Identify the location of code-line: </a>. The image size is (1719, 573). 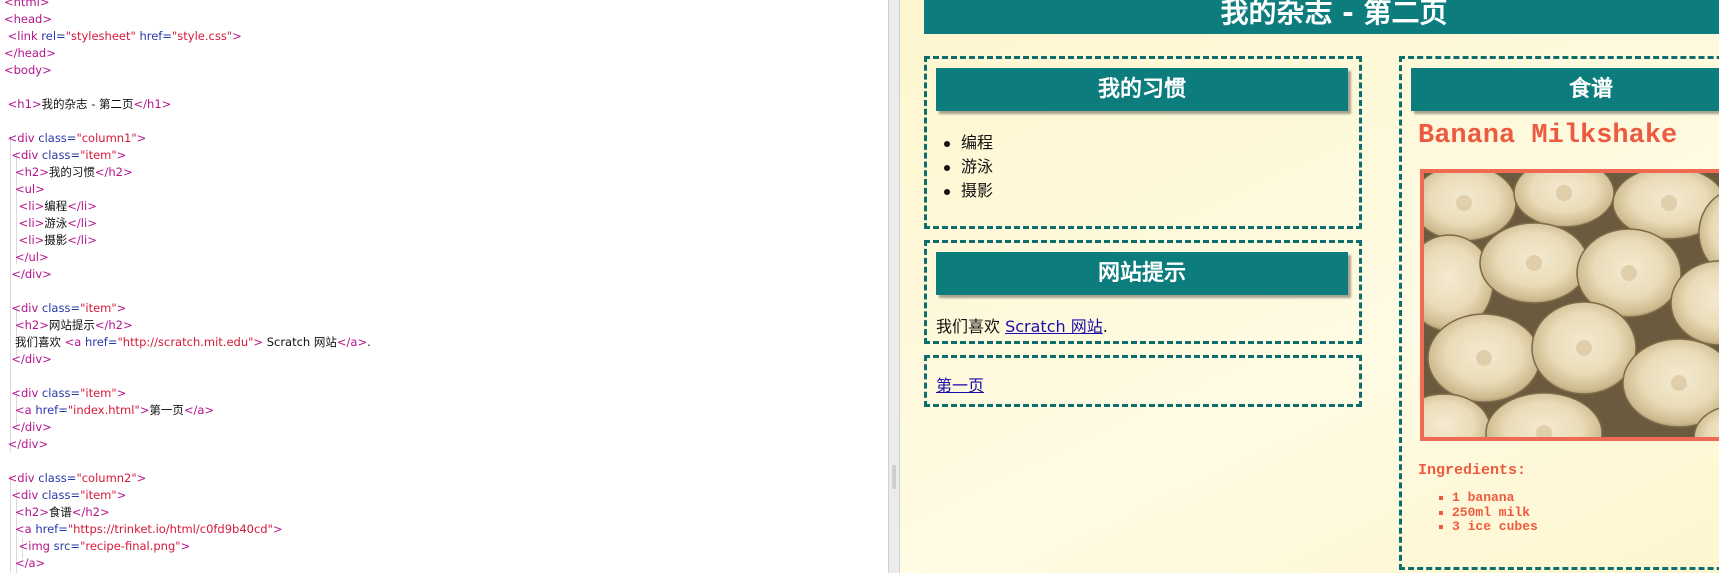
(24, 563).